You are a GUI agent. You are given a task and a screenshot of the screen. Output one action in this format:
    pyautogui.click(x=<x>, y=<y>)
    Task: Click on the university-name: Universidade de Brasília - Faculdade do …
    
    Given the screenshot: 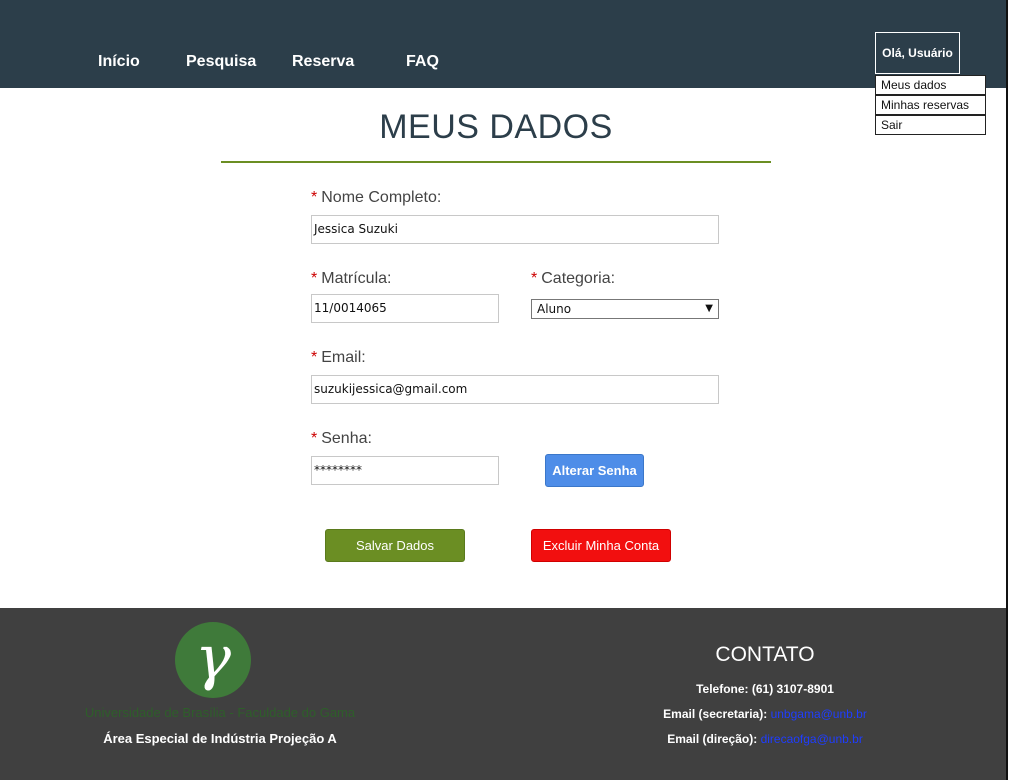 What is the action you would take?
    pyautogui.click(x=220, y=712)
    